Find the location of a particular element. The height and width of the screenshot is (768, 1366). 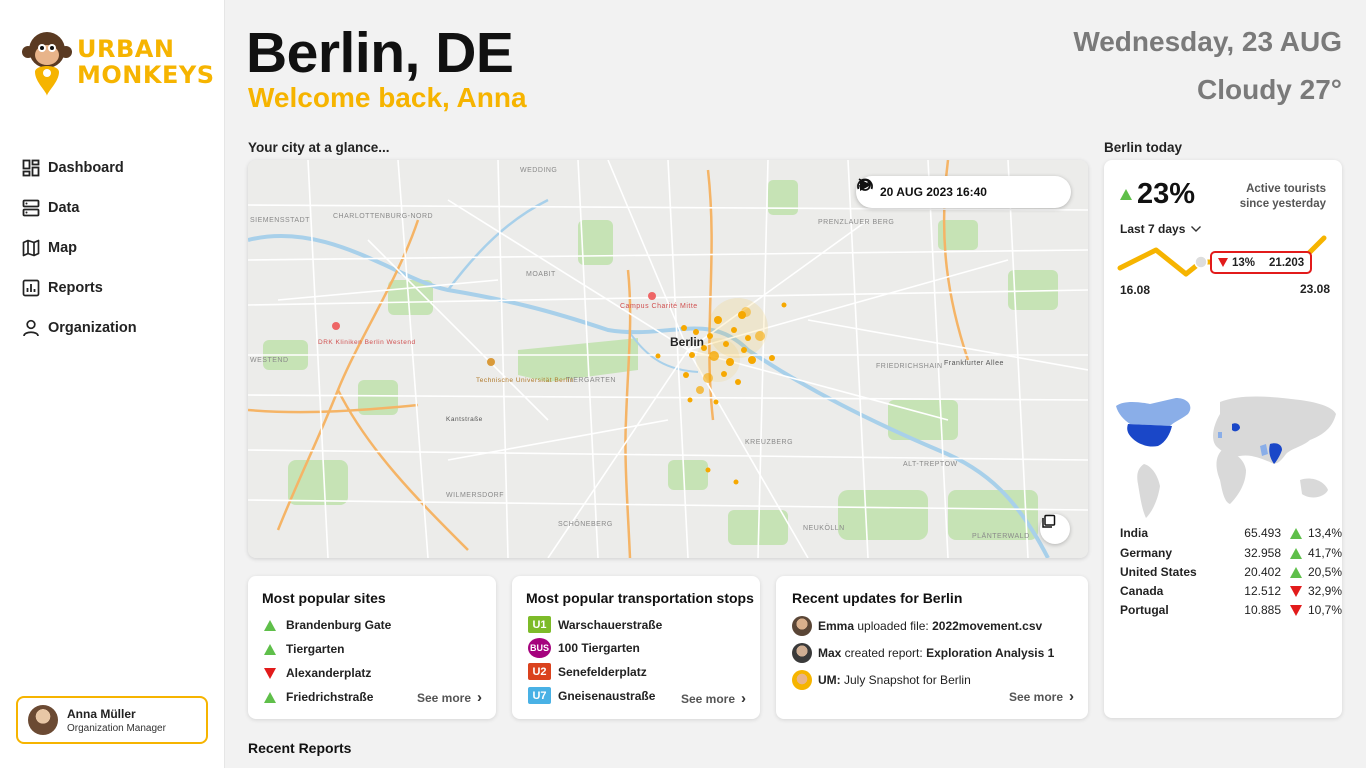

tooltip-value: 21.203 is located at coordinates (1287, 262).